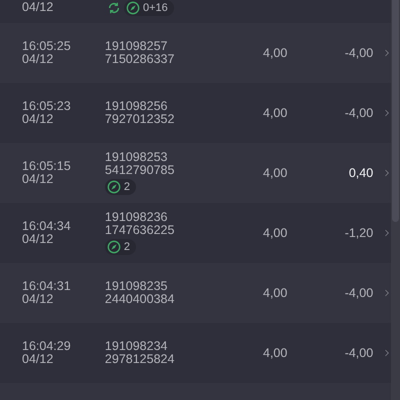  Describe the element at coordinates (47, 226) in the screenshot. I see `time-text: 16:04:34` at that location.